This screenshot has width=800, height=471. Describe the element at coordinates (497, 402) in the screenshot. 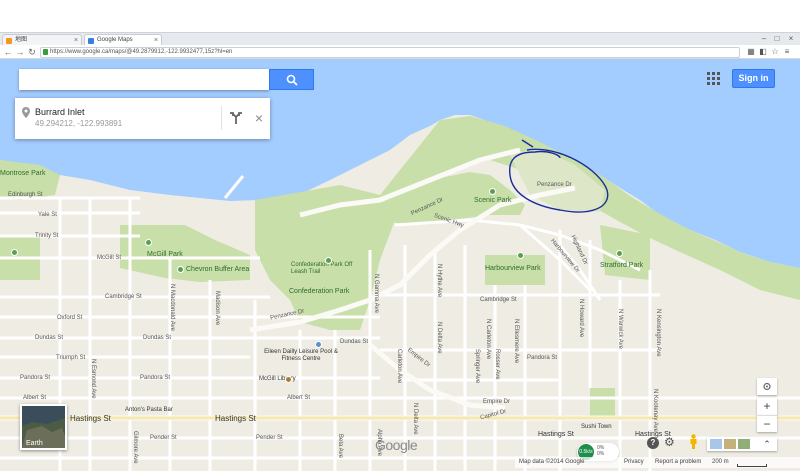

I see `label-empire-dr2: Empire Dr` at that location.